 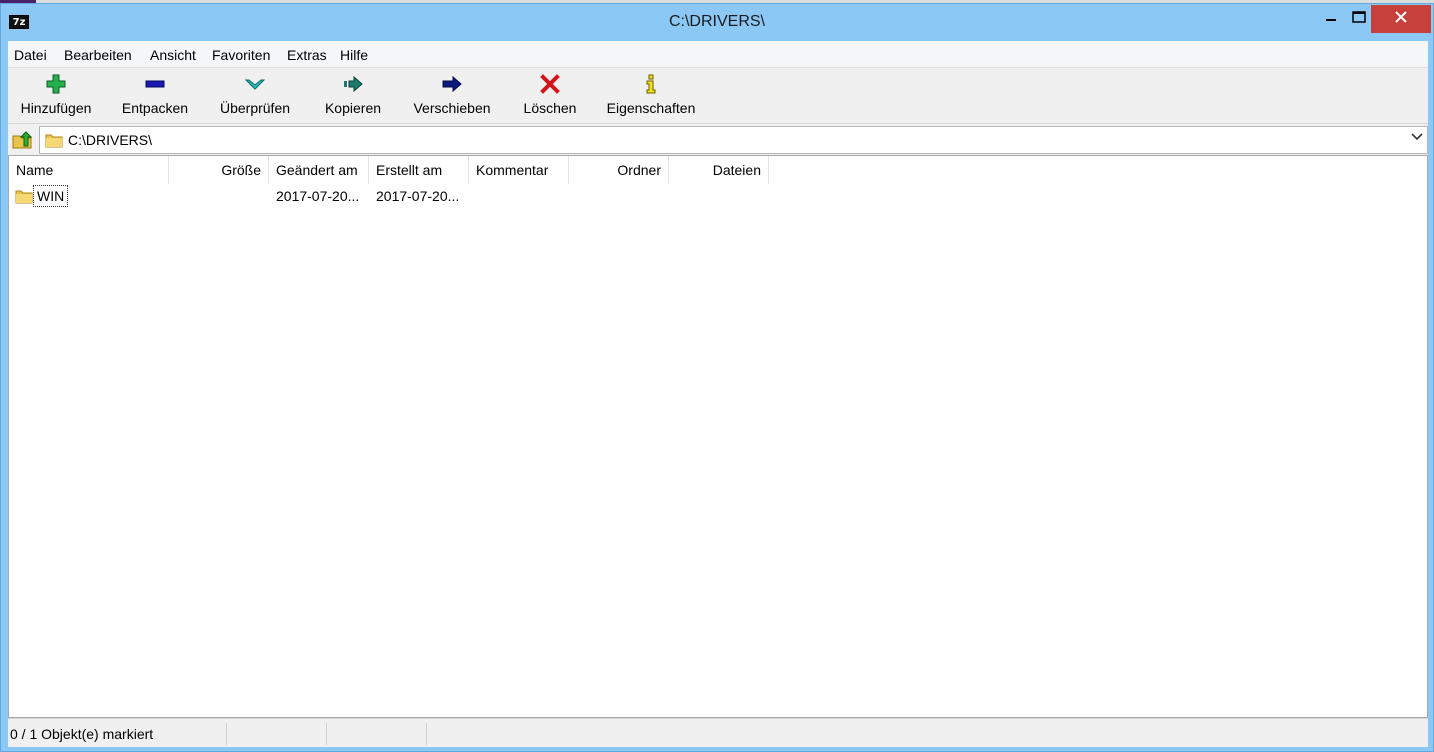 I want to click on extract-minus-icon, so click(x=155, y=84).